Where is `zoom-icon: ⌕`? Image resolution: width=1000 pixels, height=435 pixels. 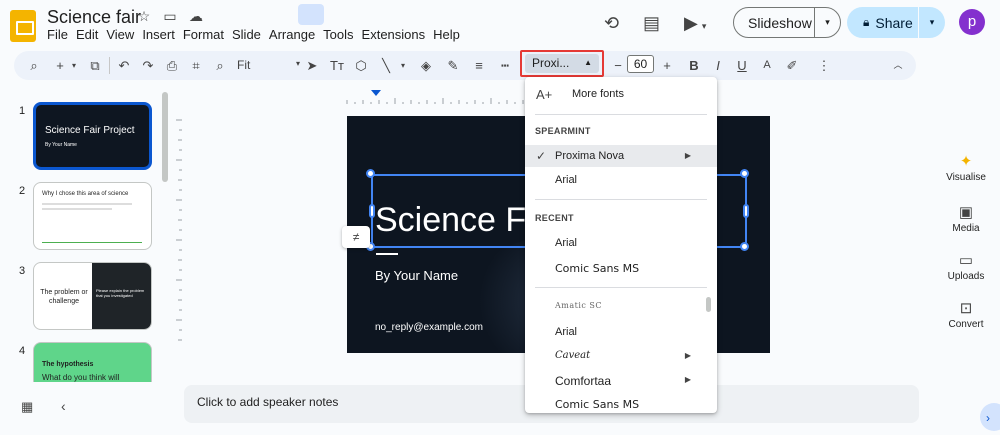
zoom-icon: ⌕ is located at coordinates (220, 65).